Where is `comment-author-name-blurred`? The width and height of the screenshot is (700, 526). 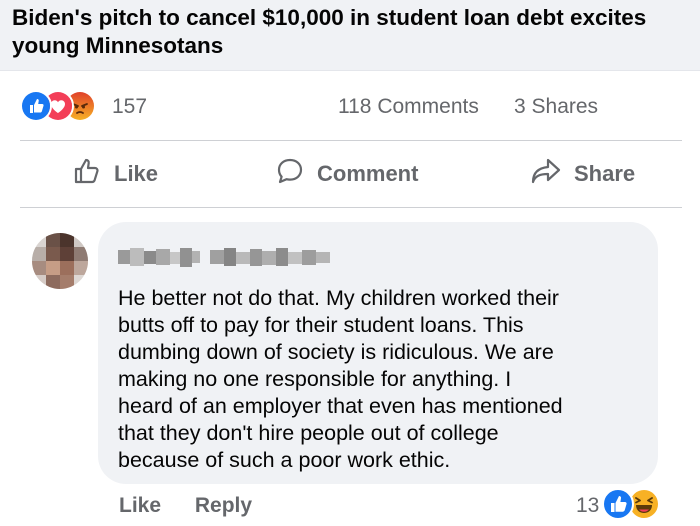 comment-author-name-blurred is located at coordinates (225, 257).